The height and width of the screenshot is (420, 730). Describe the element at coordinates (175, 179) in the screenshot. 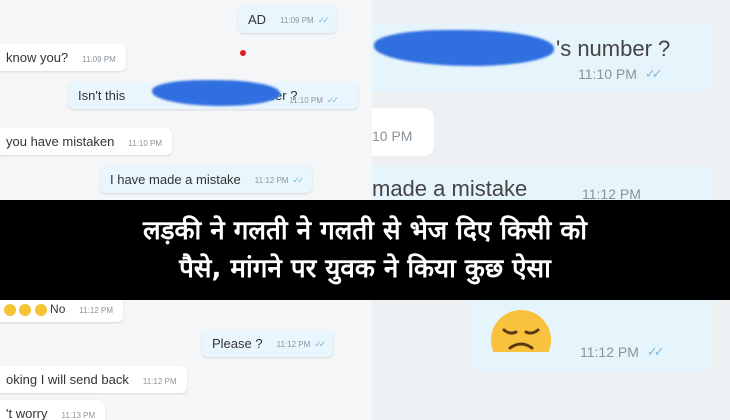

I see `message-text: I have made a mistake` at that location.